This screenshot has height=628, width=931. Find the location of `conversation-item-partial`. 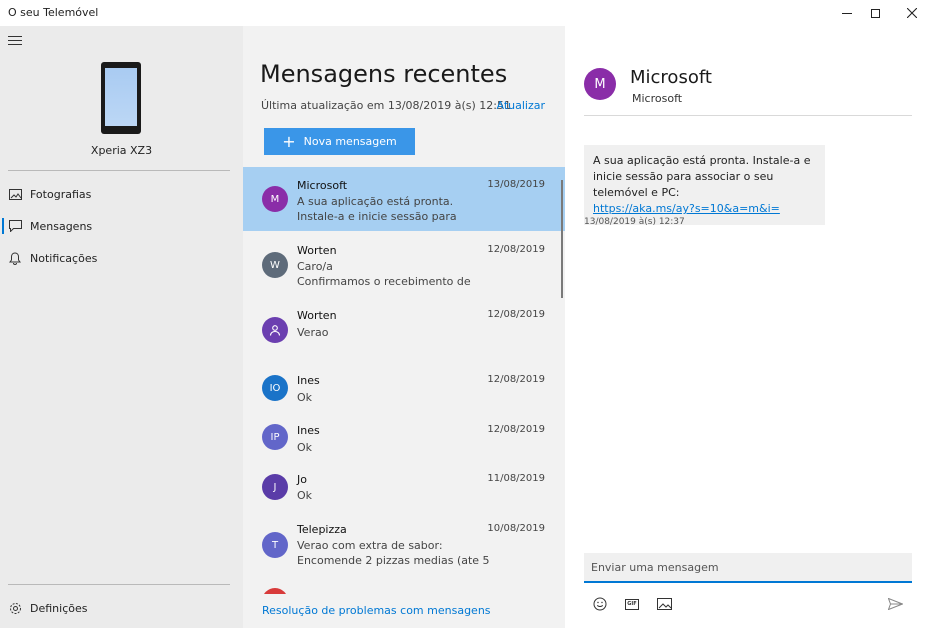

conversation-item-partial is located at coordinates (404, 590).